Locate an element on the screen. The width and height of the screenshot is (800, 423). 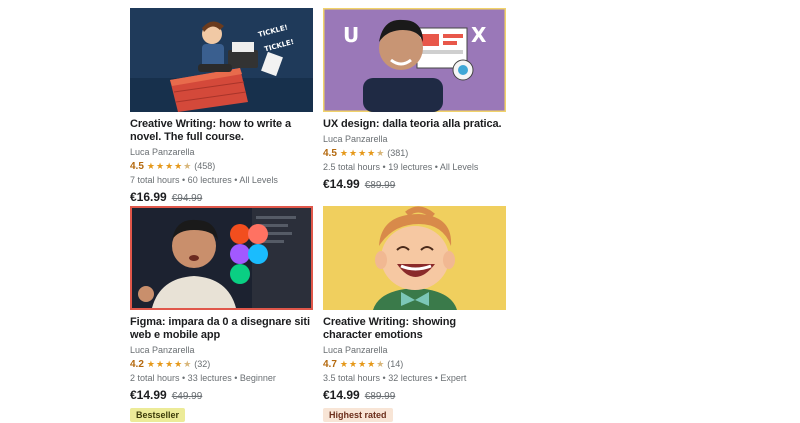
laughing-character-illustration is located at coordinates (414, 258).